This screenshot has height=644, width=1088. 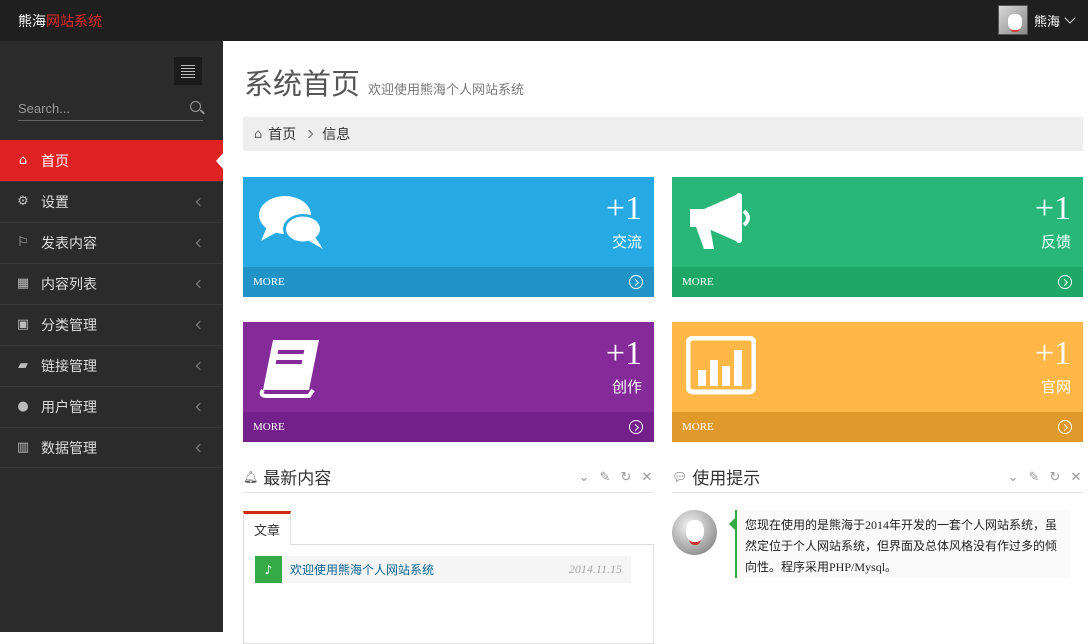 What do you see at coordinates (1055, 242) in the screenshot?
I see `tile-label: 反馈` at bounding box center [1055, 242].